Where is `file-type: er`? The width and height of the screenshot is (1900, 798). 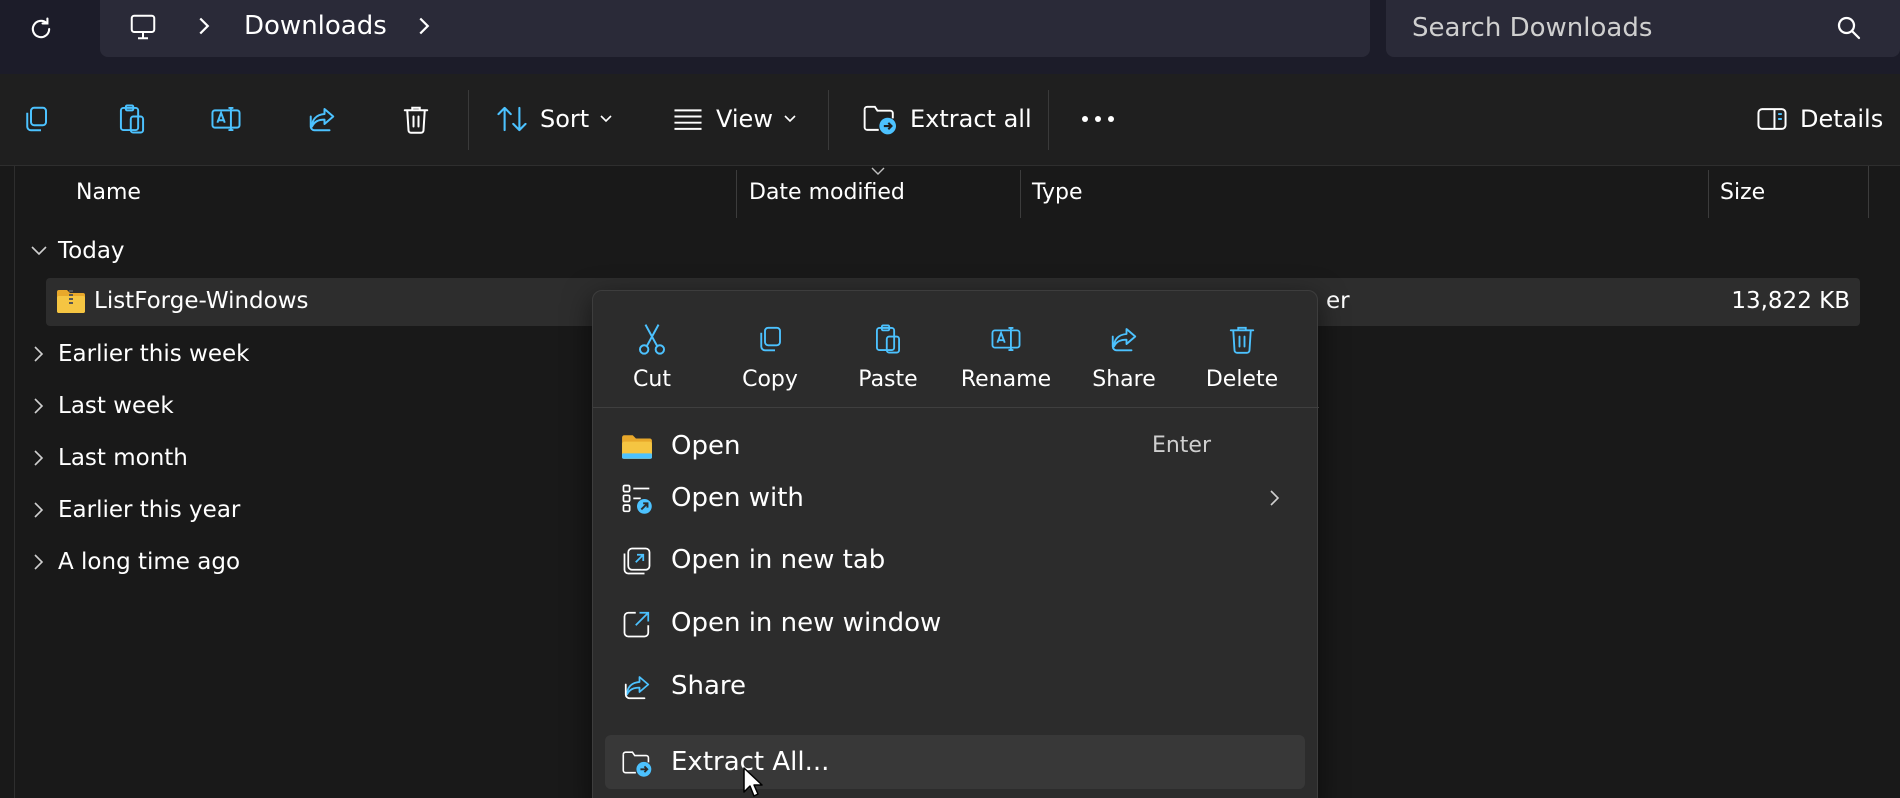 file-type: er is located at coordinates (1338, 301).